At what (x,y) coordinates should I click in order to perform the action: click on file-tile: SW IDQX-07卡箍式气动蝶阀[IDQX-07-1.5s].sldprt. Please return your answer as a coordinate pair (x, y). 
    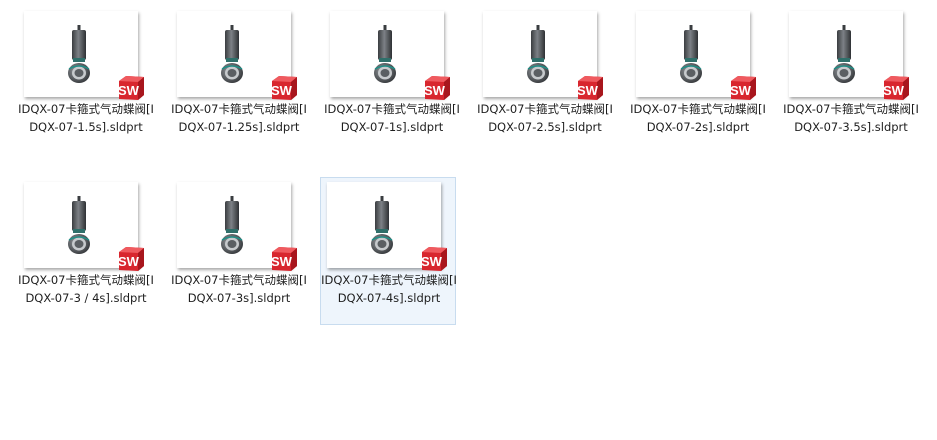
    Looking at the image, I should click on (85, 80).